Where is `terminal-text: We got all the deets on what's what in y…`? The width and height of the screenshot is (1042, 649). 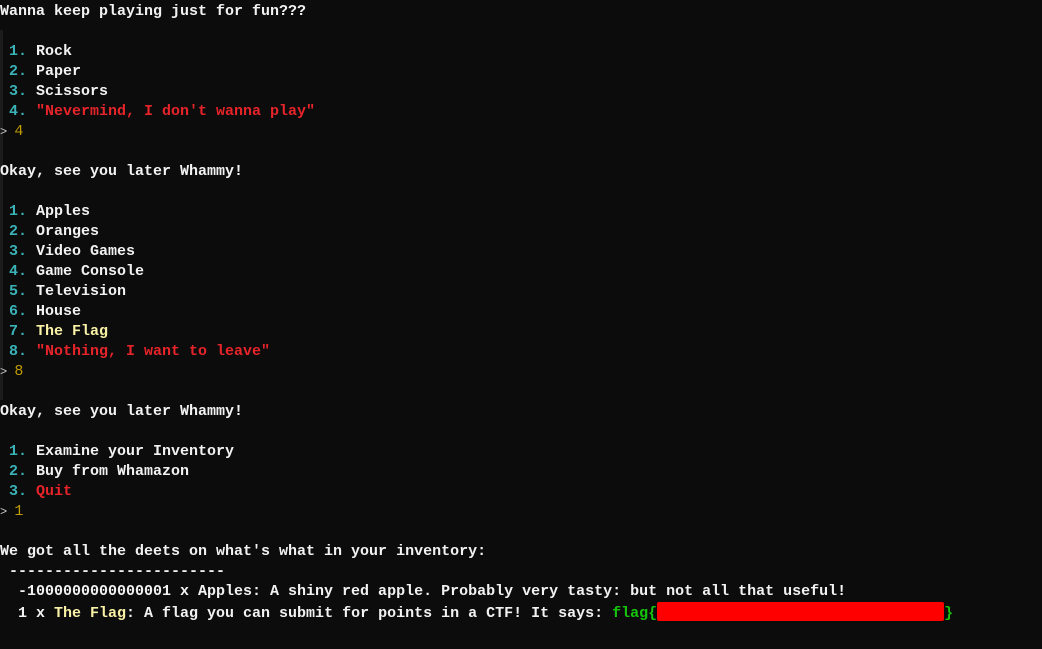
terminal-text: We got all the deets on what's what in y… is located at coordinates (243, 551).